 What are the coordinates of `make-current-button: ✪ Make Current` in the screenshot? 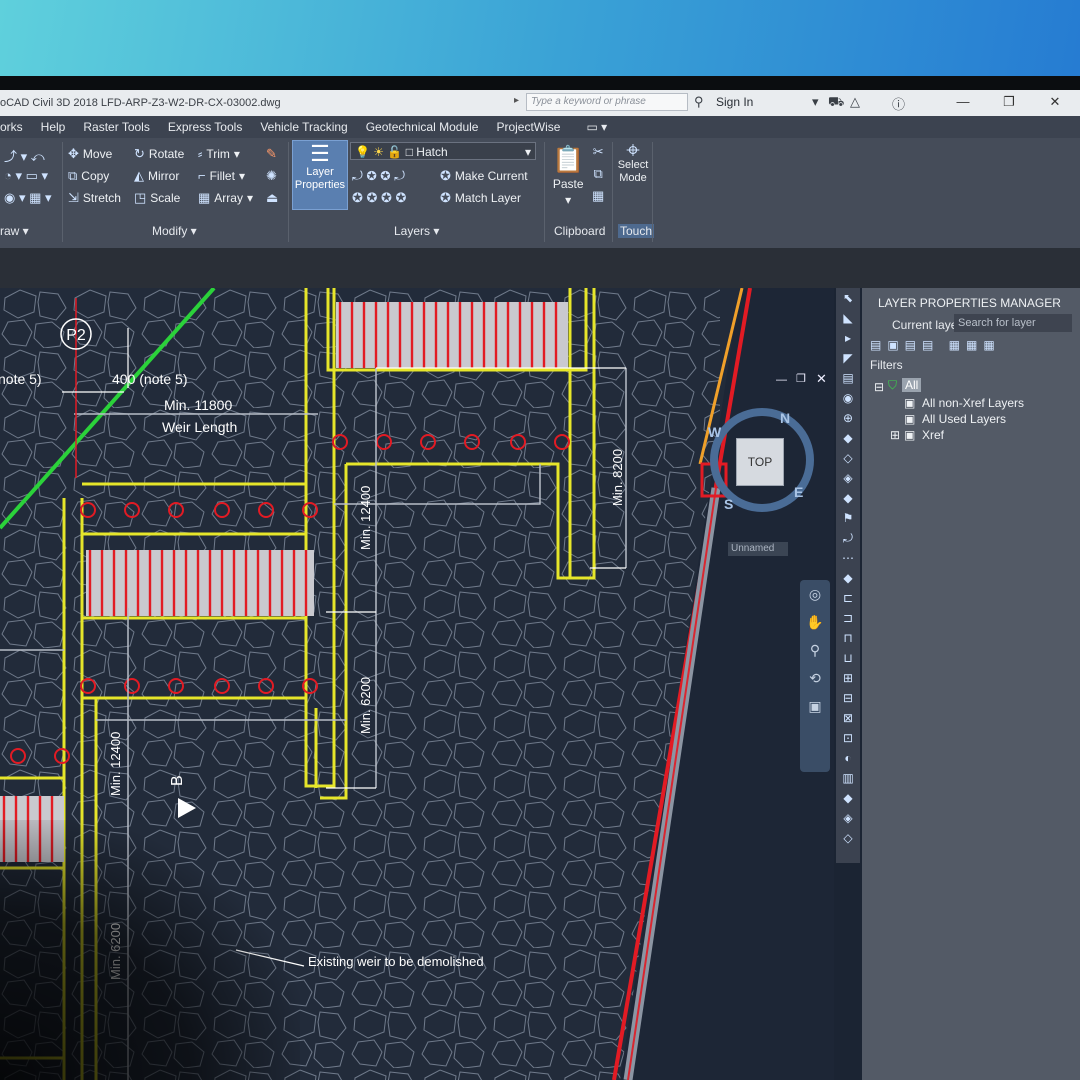 It's located at (484, 176).